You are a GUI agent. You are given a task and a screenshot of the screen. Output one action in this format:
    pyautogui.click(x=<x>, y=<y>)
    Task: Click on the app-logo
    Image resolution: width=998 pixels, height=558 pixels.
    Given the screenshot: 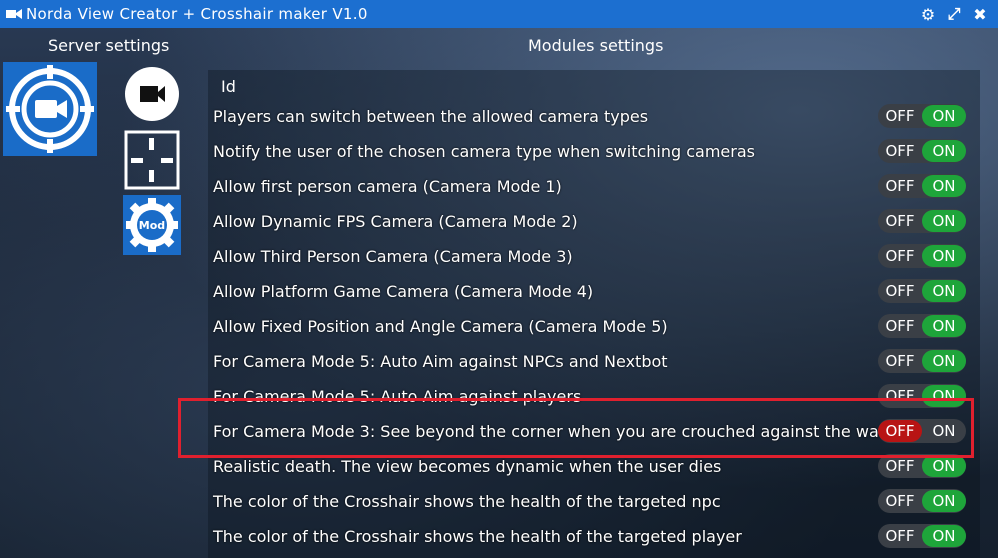 What is the action you would take?
    pyautogui.click(x=50, y=109)
    